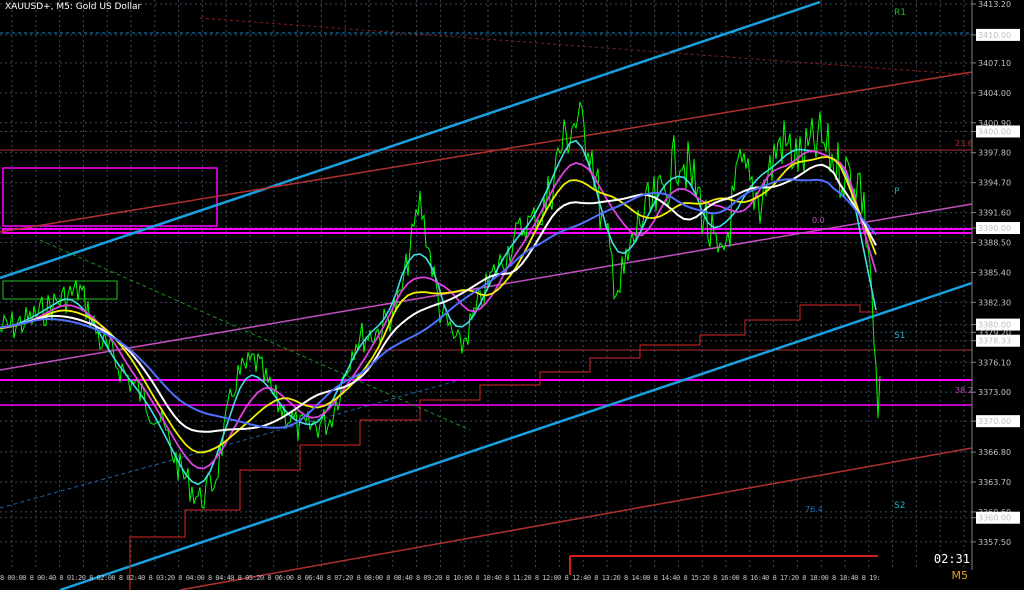 The width and height of the screenshot is (1024, 590). I want to click on price-tick: 3394.70, so click(994, 183).